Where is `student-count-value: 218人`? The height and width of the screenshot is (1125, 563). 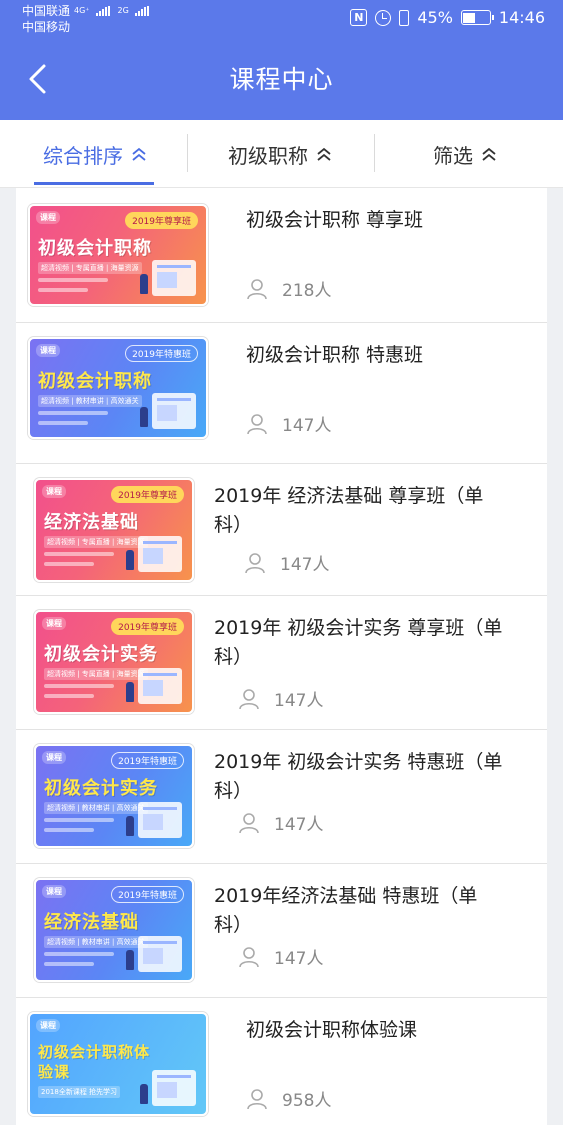 student-count-value: 218人 is located at coordinates (307, 291).